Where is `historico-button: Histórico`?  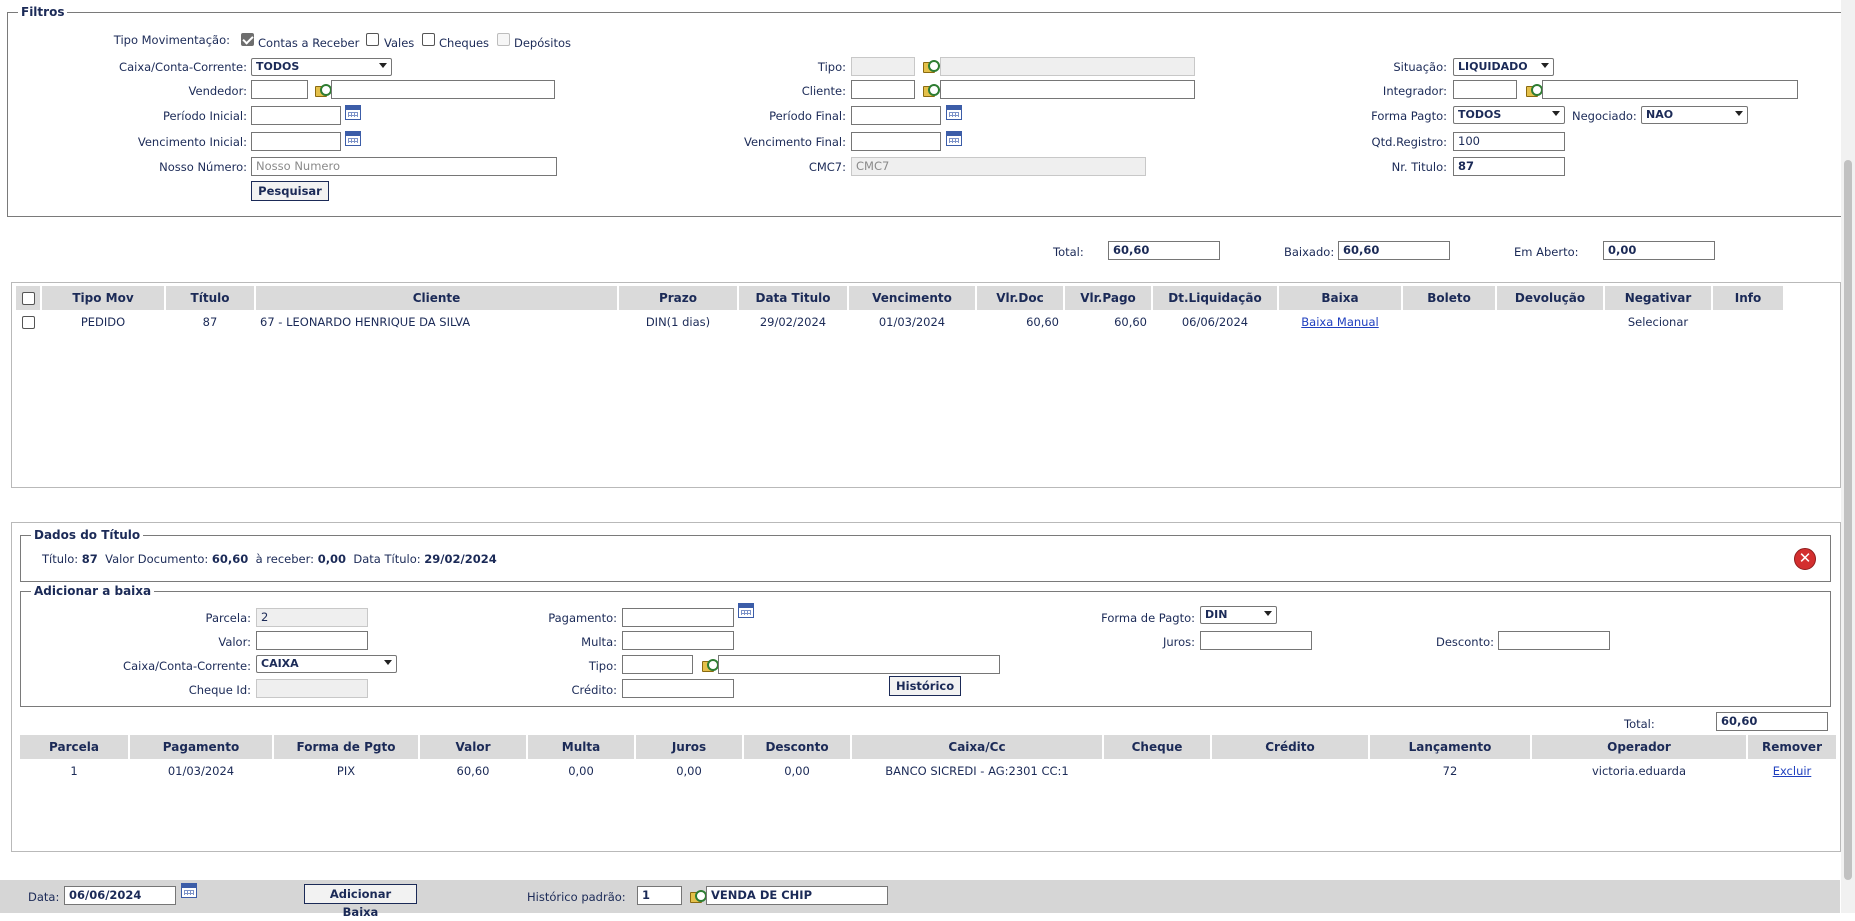
historico-button: Histórico is located at coordinates (925, 686).